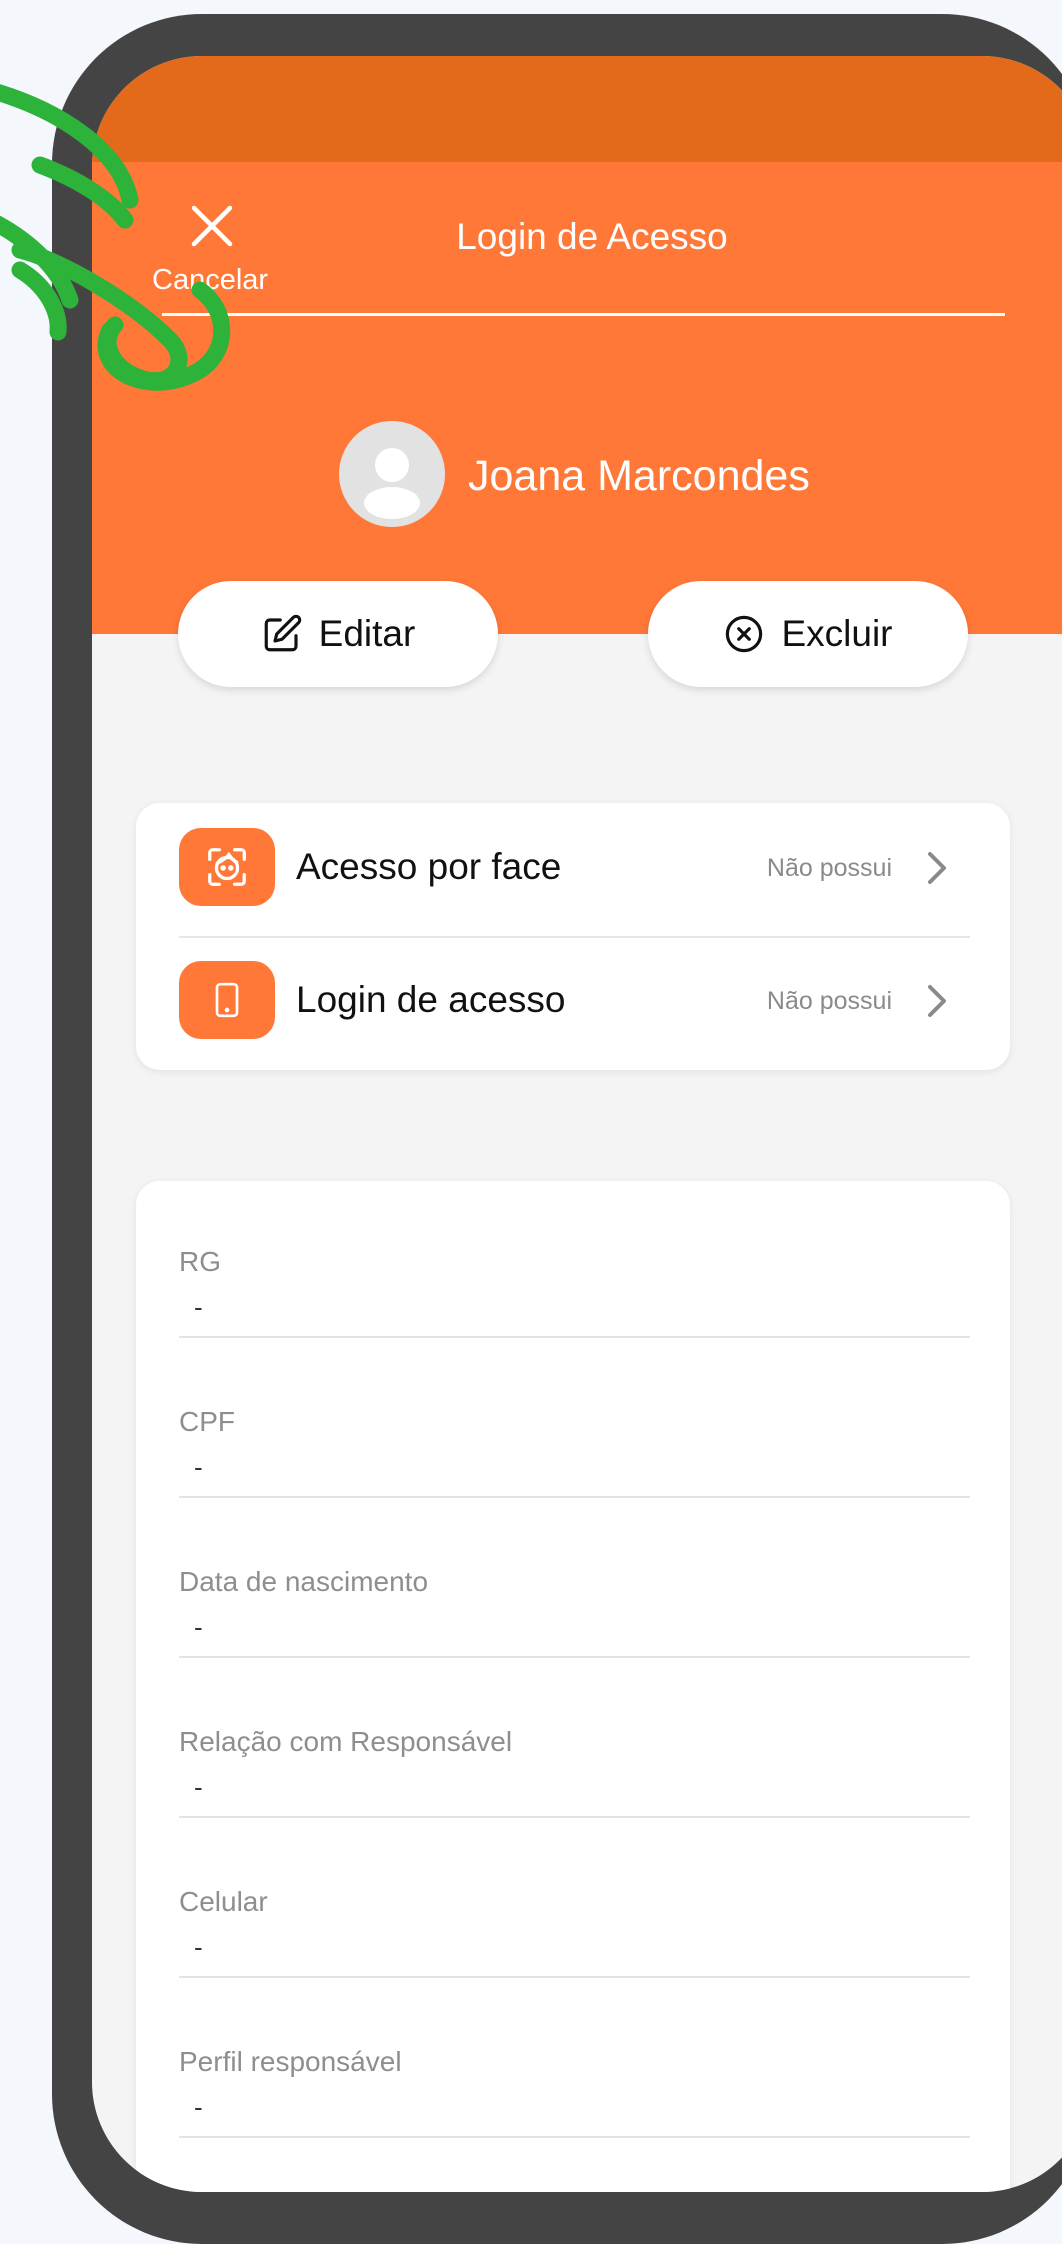  What do you see at coordinates (367, 633) in the screenshot?
I see `edit-button-label: Editar` at bounding box center [367, 633].